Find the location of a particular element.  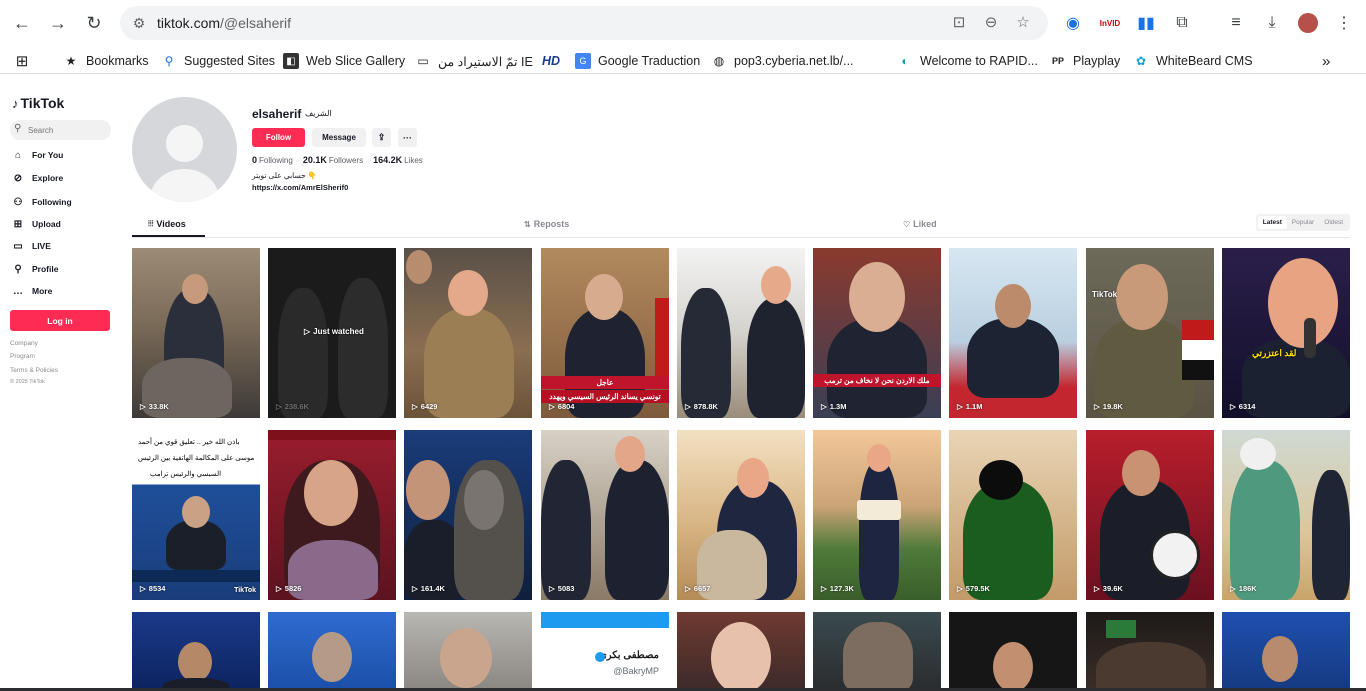

bookmark-google-traduction: G Google Traduction is located at coordinates (637, 61).